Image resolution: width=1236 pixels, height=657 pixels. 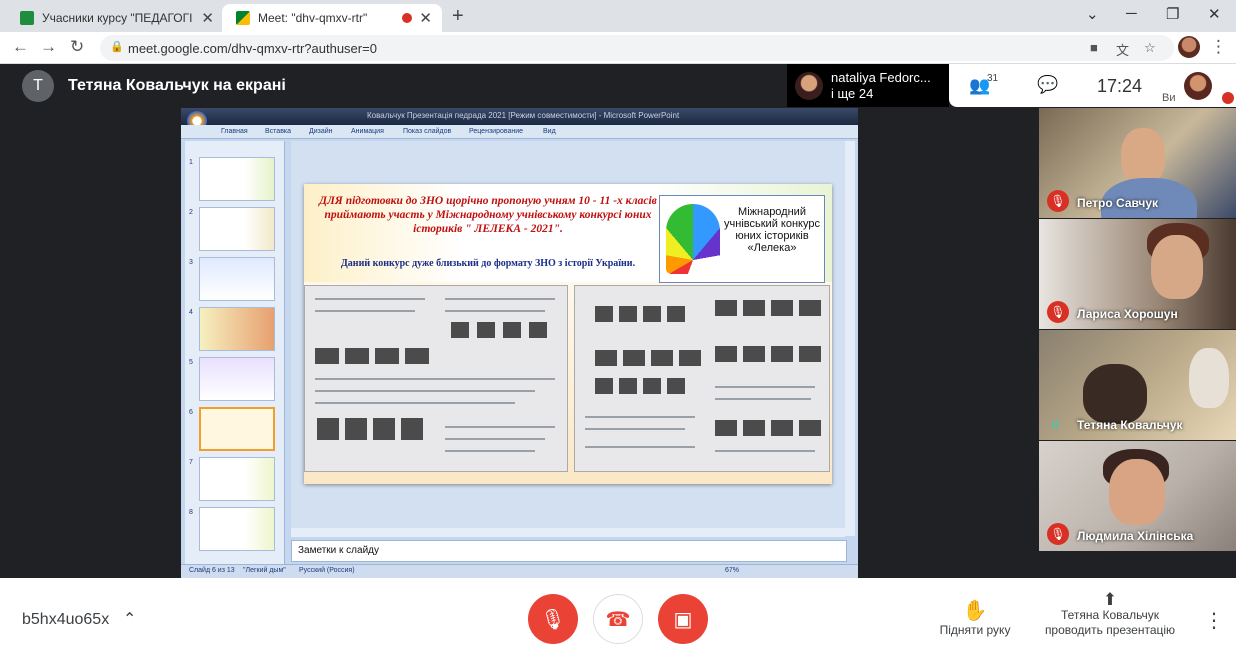 I want to click on translate-icon: 文, so click(x=1122, y=49).